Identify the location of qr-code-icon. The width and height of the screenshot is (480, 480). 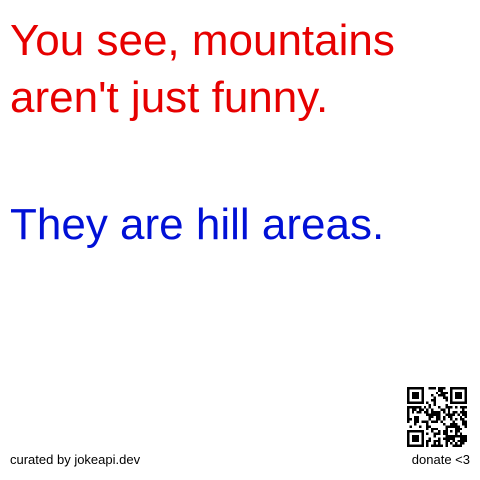
(437, 417).